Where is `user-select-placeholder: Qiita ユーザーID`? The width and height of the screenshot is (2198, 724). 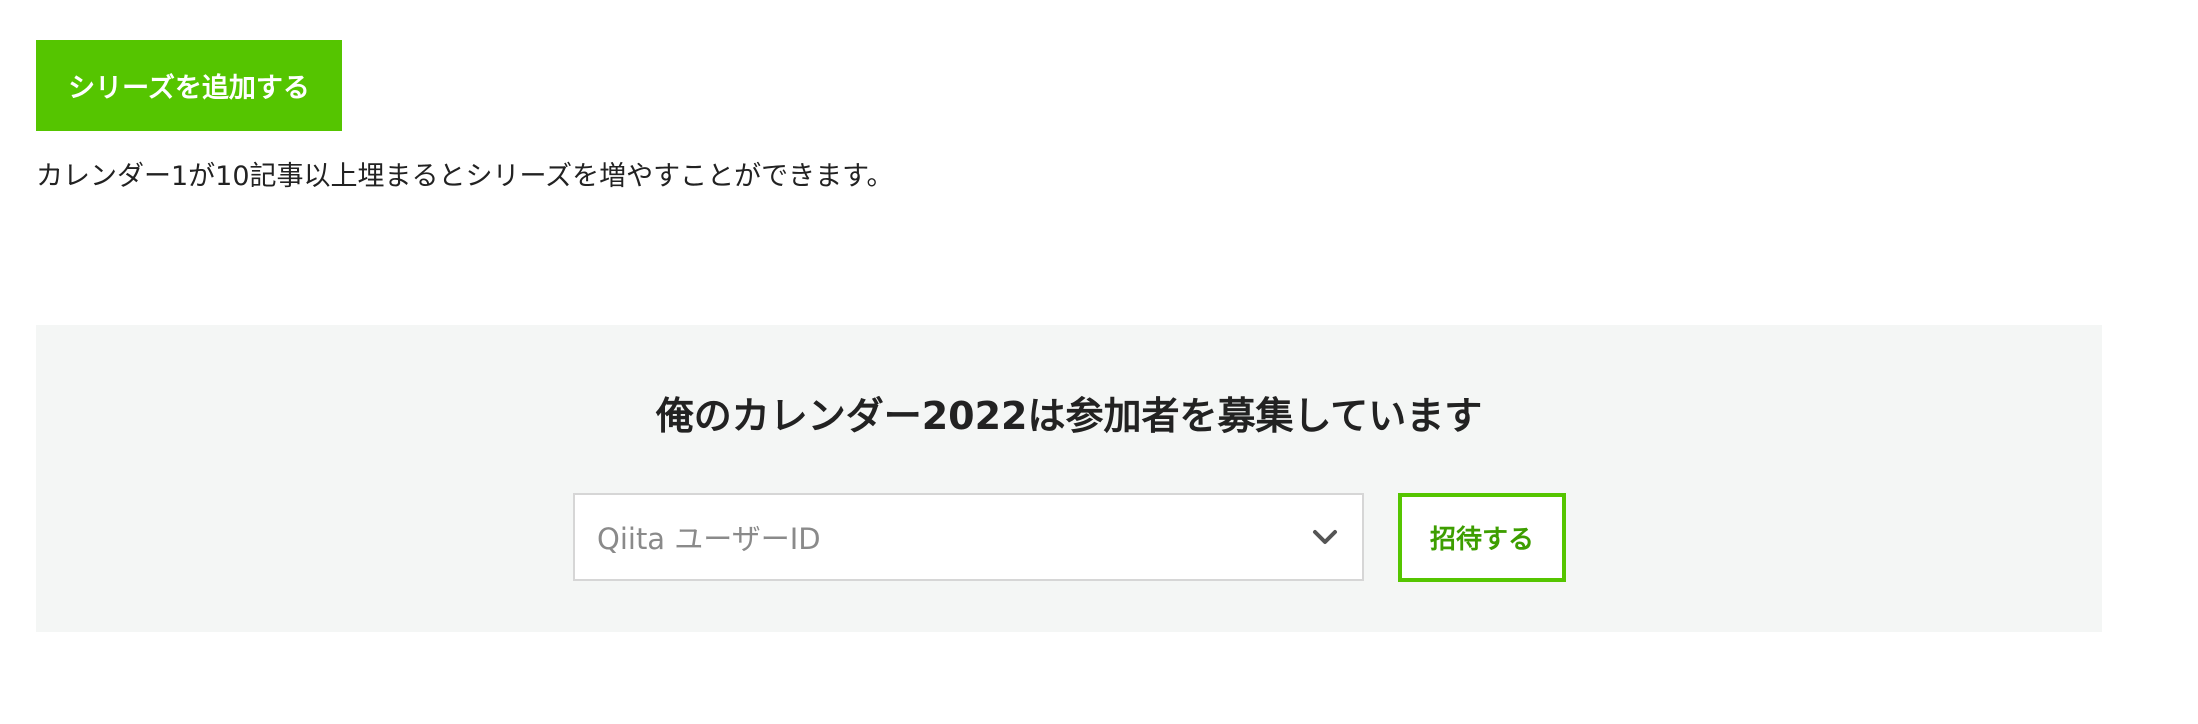 user-select-placeholder: Qiita ユーザーID is located at coordinates (709, 539).